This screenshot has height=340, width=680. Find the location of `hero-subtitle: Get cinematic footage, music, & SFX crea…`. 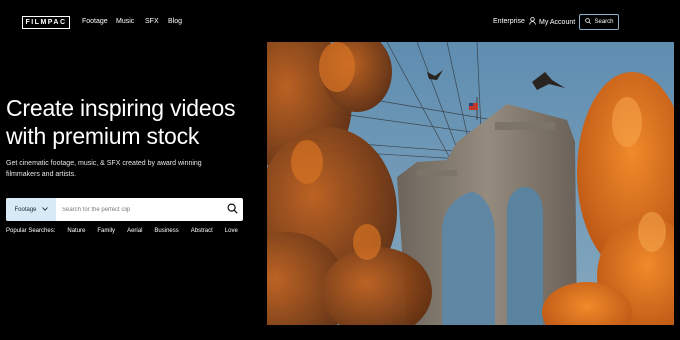

hero-subtitle: Get cinematic footage, music, & SFX crea… is located at coordinates (104, 169).